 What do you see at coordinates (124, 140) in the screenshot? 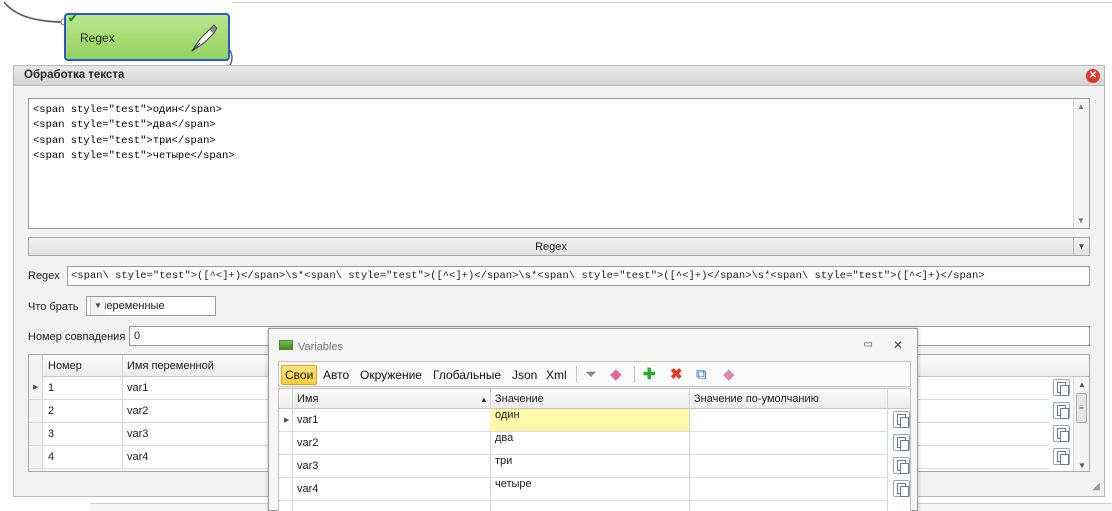
I see `text-line: <span style="test">три</span>` at bounding box center [124, 140].